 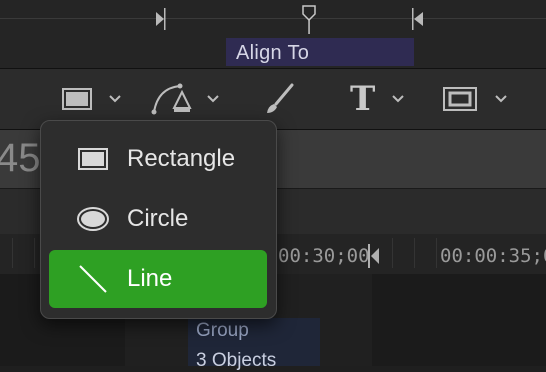 I want to click on menu-item-label: Line, so click(x=150, y=278).